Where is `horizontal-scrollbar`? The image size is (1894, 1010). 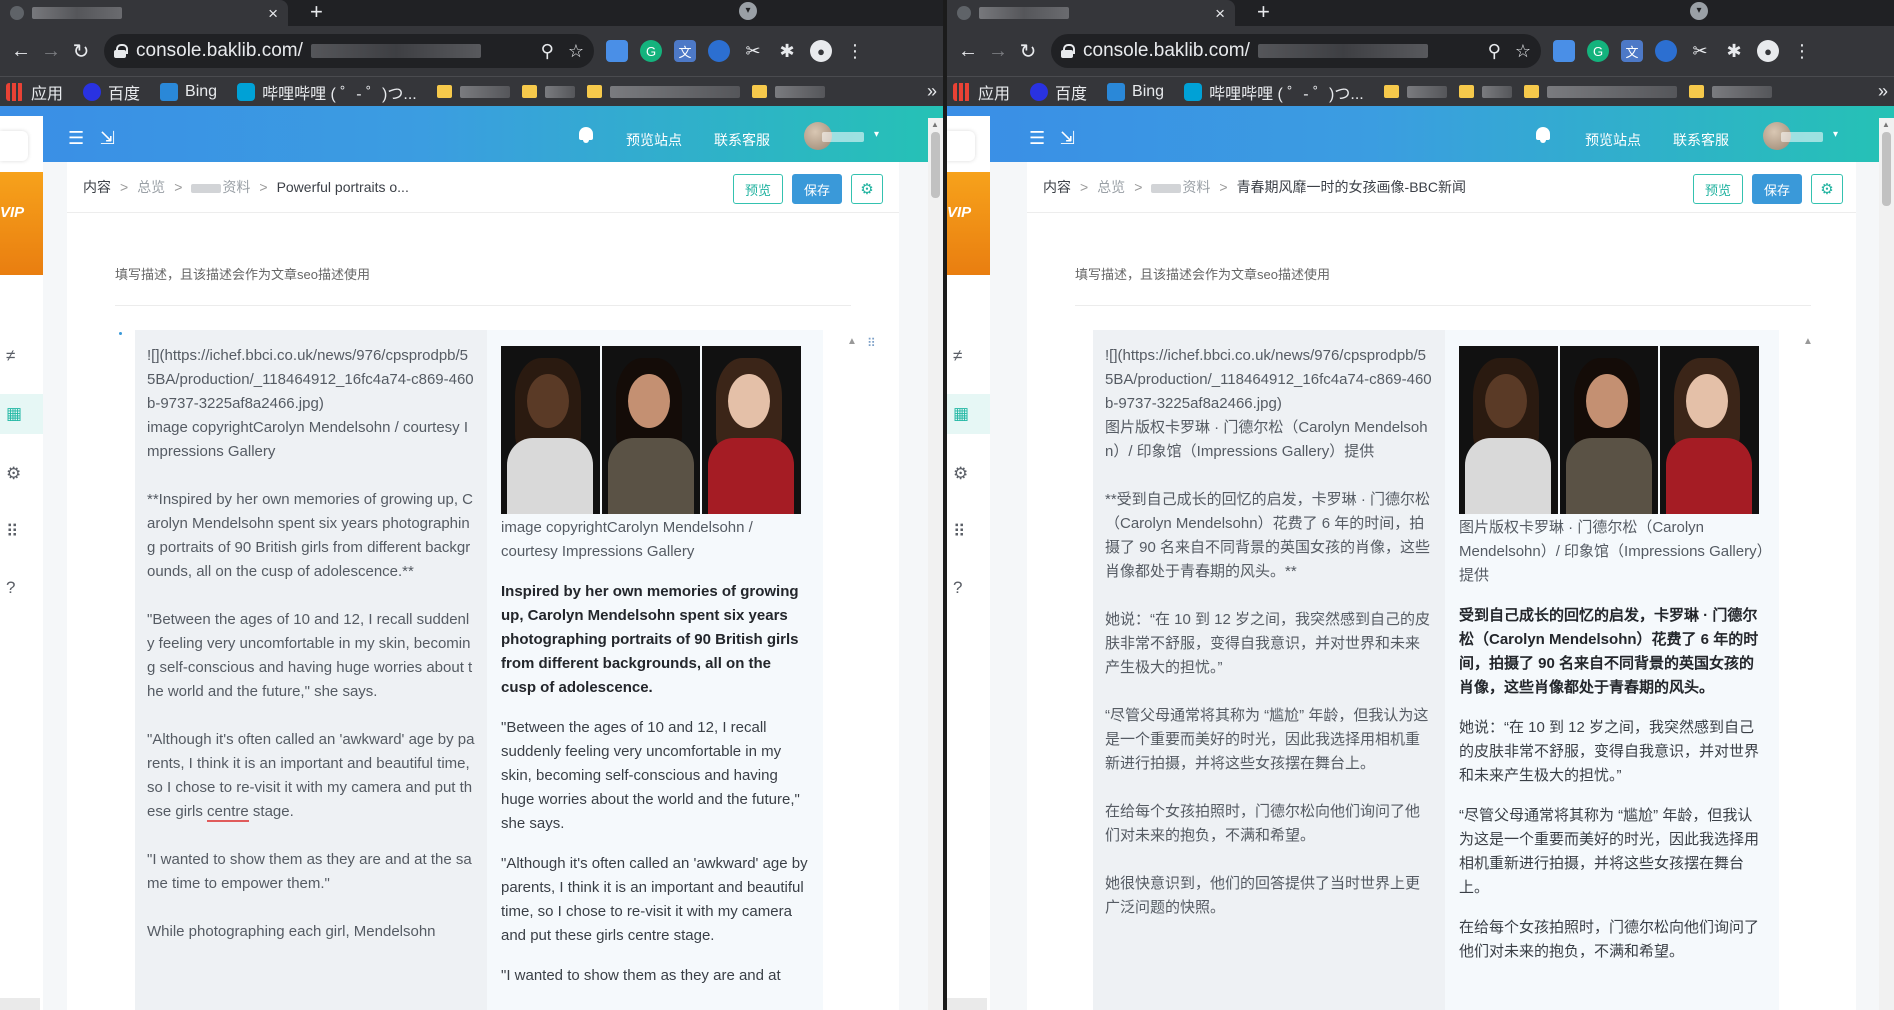 horizontal-scrollbar is located at coordinates (967, 1004).